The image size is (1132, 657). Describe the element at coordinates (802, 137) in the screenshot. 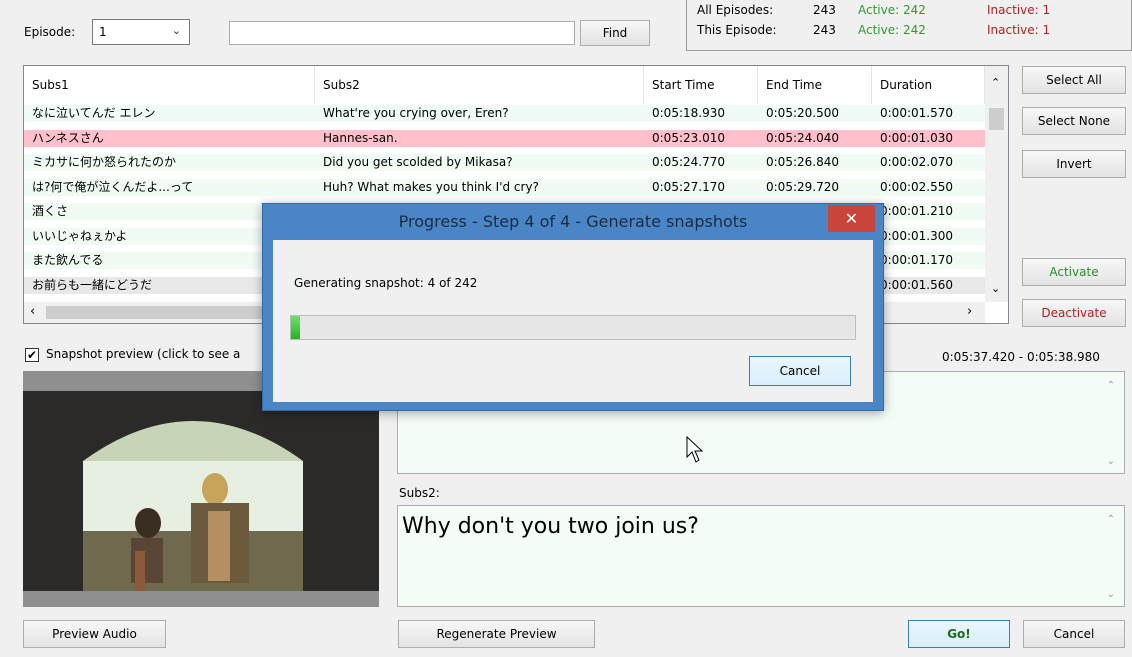

I see `table-cell: 0:05:24.040` at that location.